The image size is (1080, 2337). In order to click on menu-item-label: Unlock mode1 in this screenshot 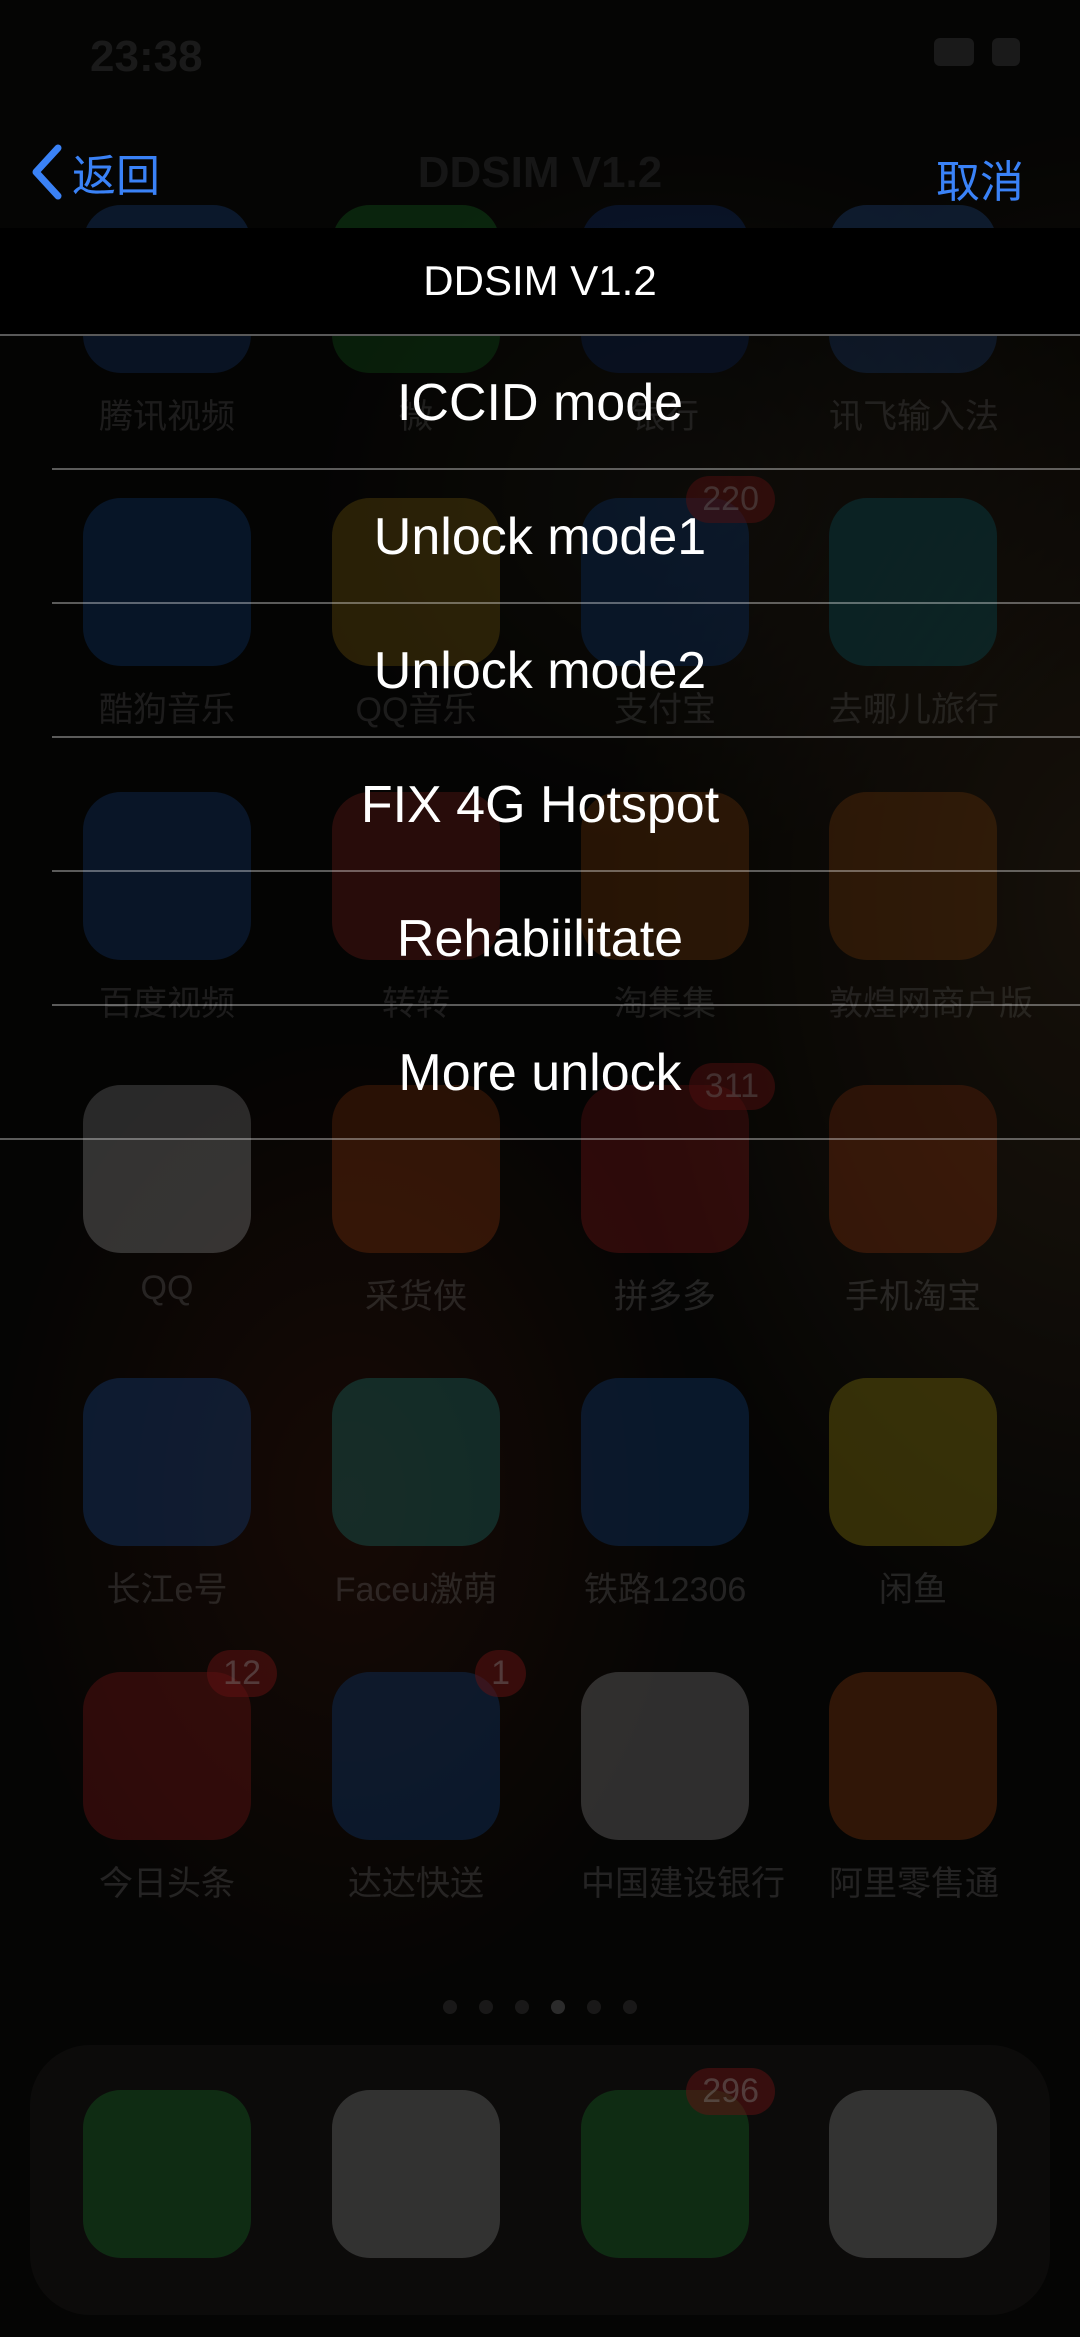, I will do `click(540, 537)`.